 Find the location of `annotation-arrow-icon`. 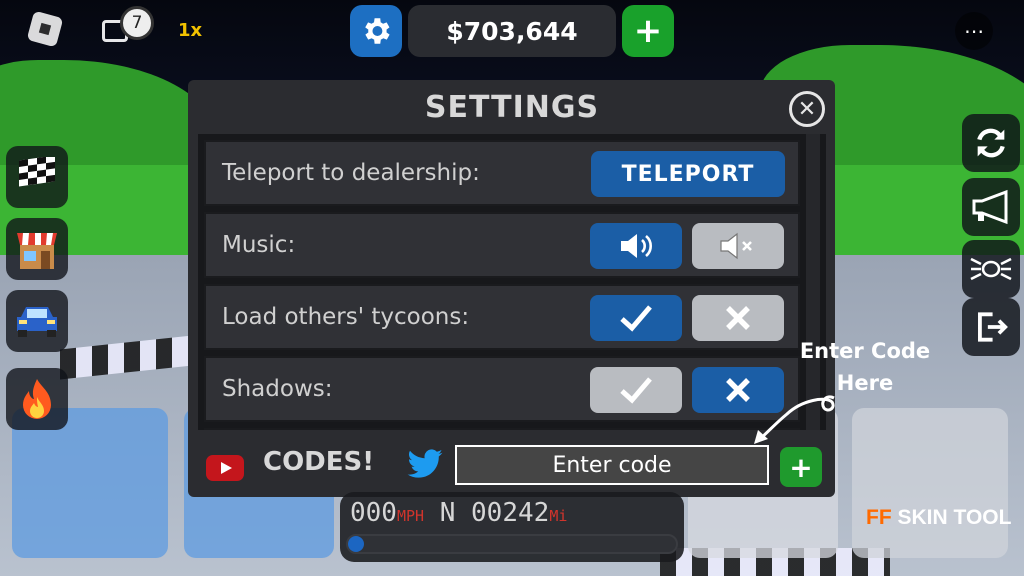

annotation-arrow-icon is located at coordinates (794, 419).